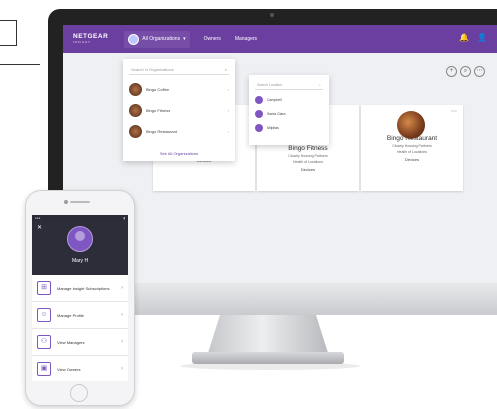  What do you see at coordinates (179, 131) in the screenshot?
I see `org-list-item: Bingo Restaurant ›` at bounding box center [179, 131].